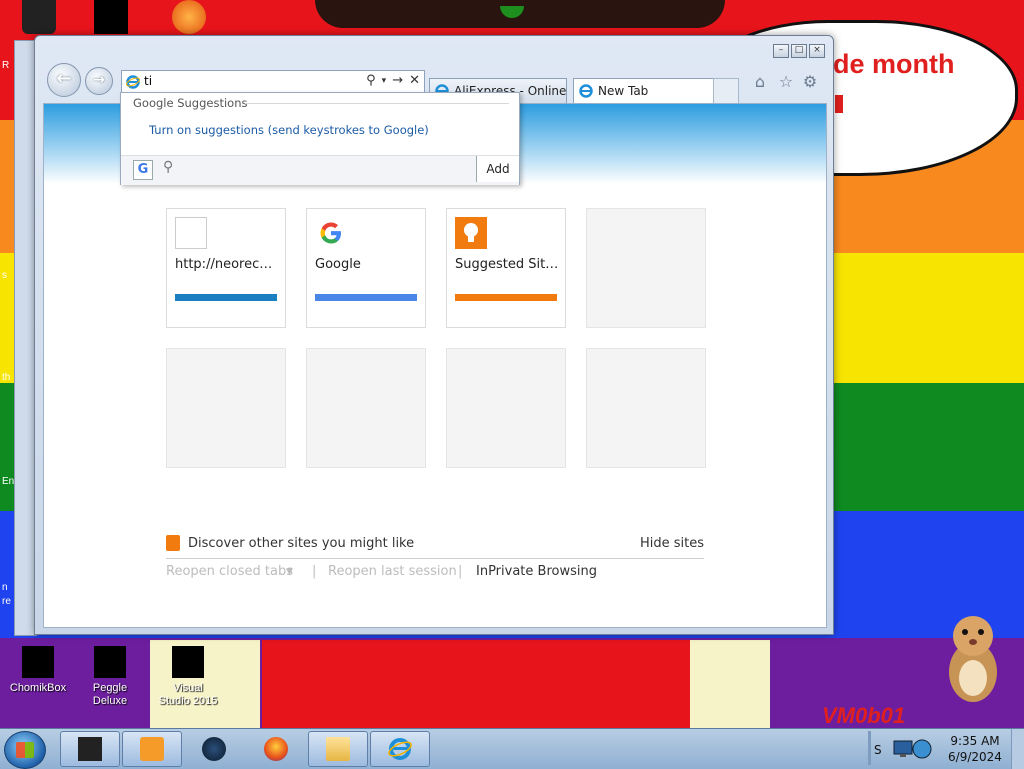 The width and height of the screenshot is (1024, 769). What do you see at coordinates (4, 275) in the screenshot?
I see `edge-text: s` at bounding box center [4, 275].